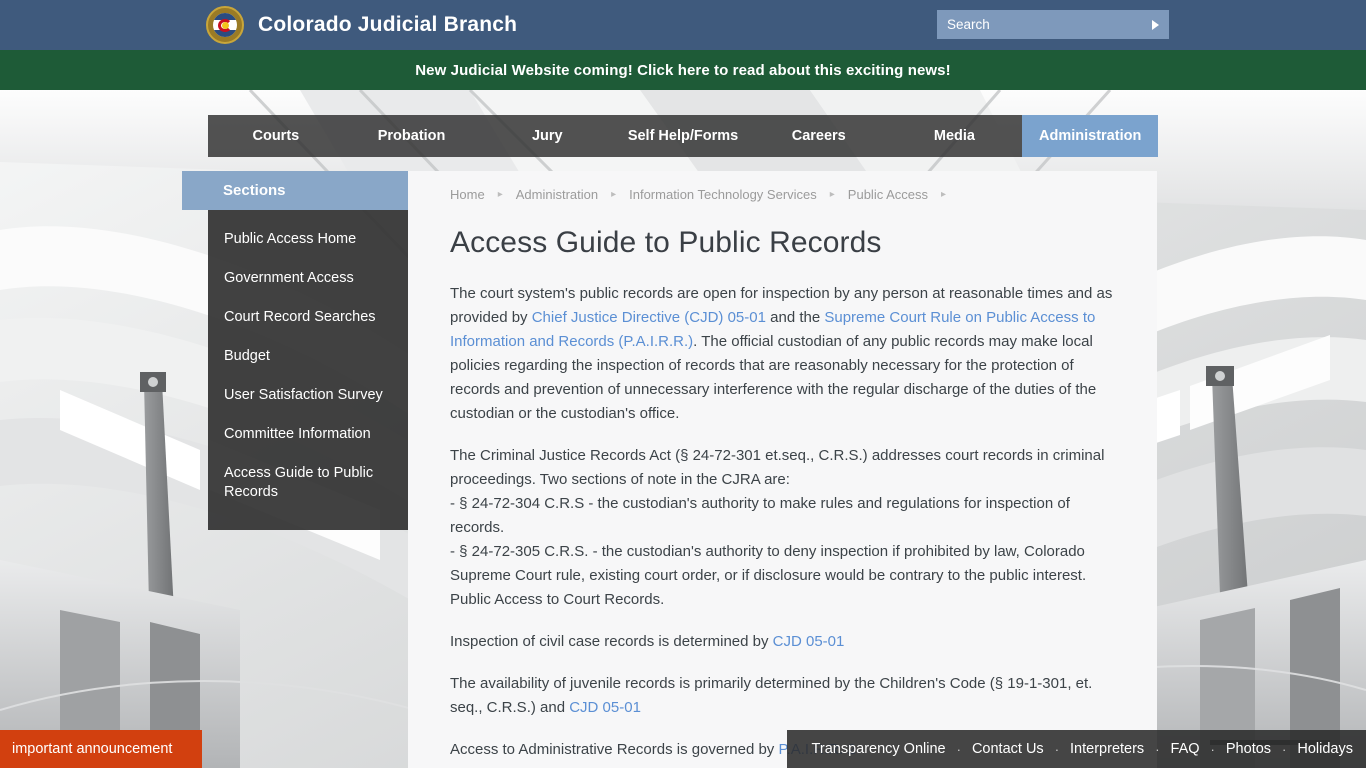  What do you see at coordinates (1039, 24) in the screenshot?
I see `search-input` at bounding box center [1039, 24].